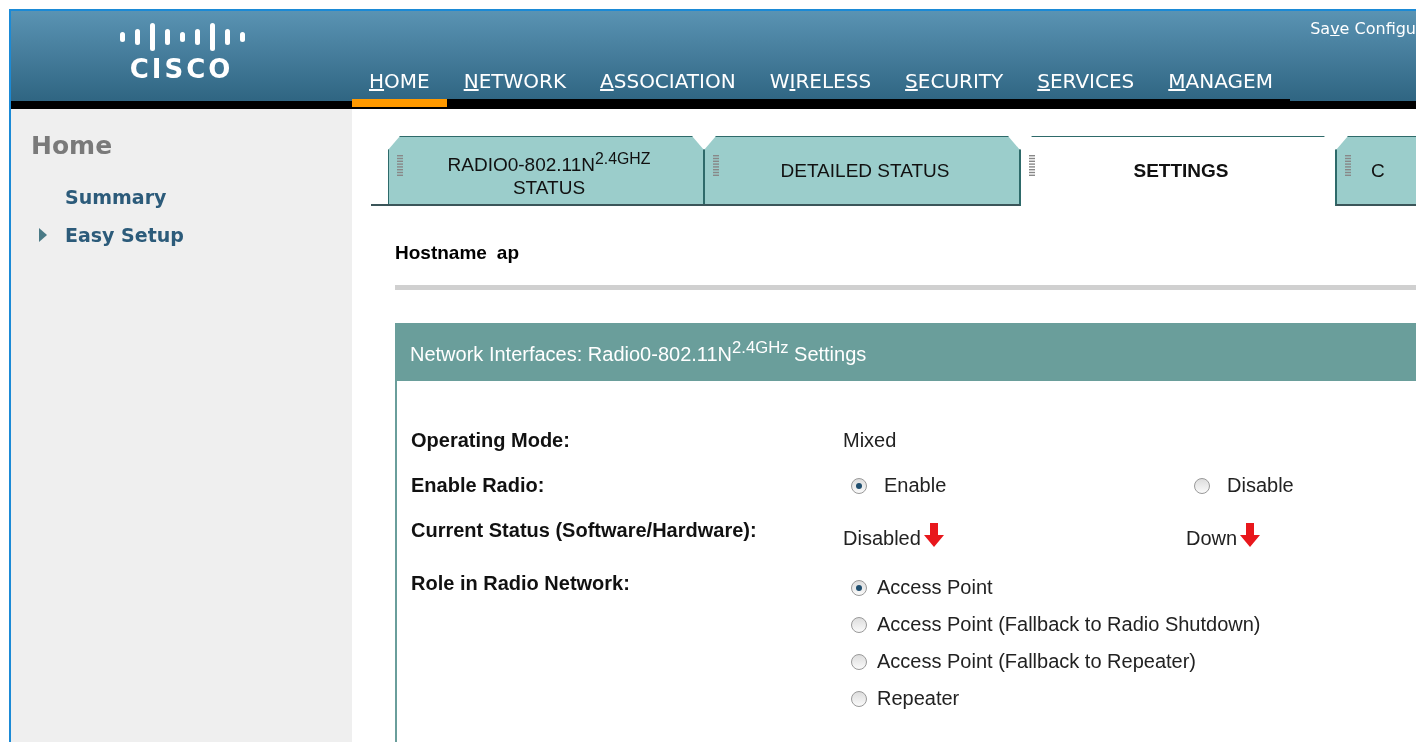  Describe the element at coordinates (870, 440) in the screenshot. I see `field-value: Mixed` at that location.